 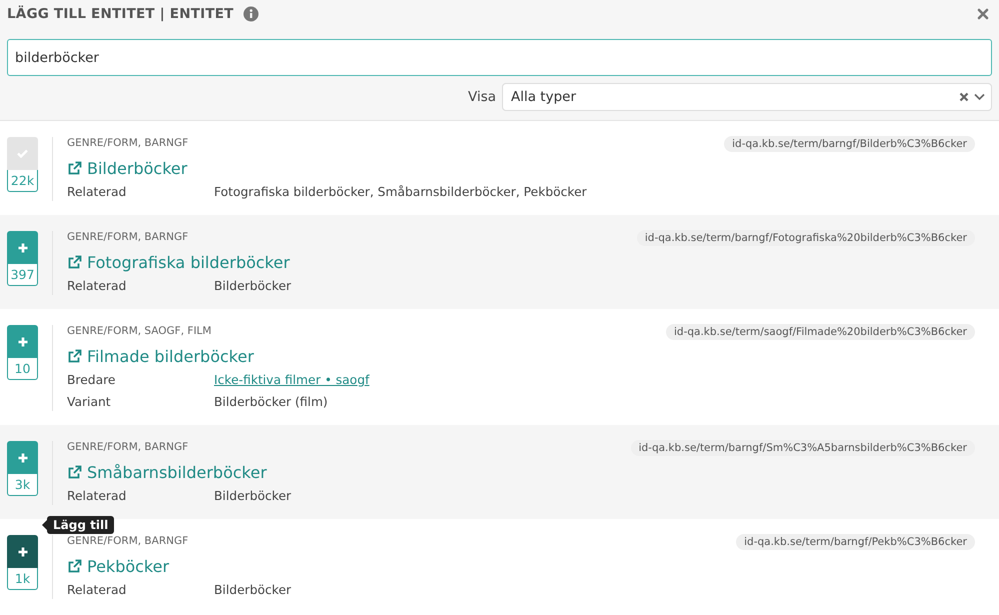 What do you see at coordinates (22, 153) in the screenshot?
I see `check-icon` at bounding box center [22, 153].